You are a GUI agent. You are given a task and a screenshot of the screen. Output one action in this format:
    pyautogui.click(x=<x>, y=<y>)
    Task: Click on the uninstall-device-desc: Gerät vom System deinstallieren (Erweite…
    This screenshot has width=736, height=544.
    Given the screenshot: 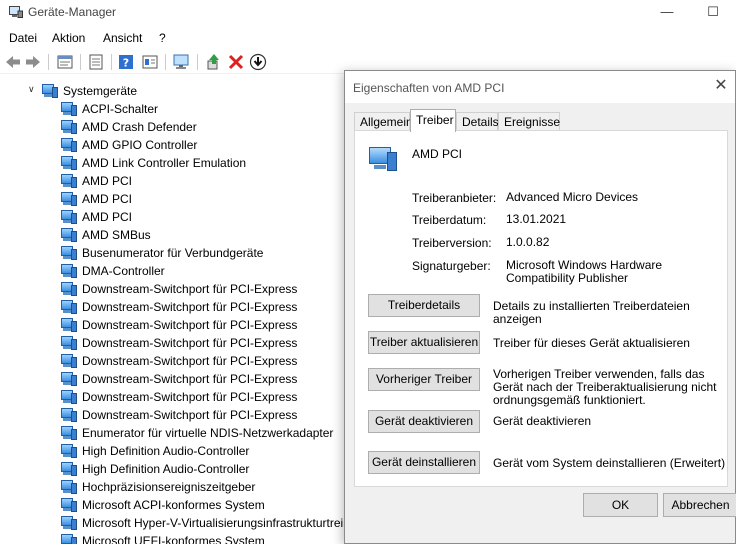 What is the action you would take?
    pyautogui.click(x=609, y=463)
    